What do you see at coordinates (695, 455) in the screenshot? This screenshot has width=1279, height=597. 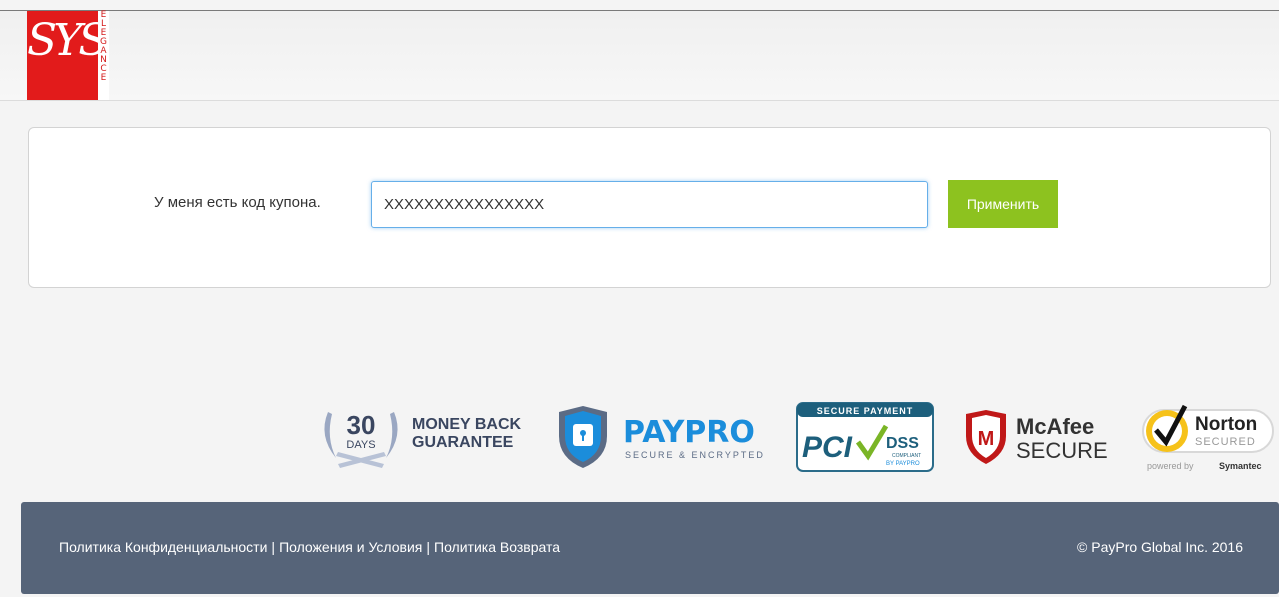 I see `paypro-tagline: SECURE & ENCRYPTED` at bounding box center [695, 455].